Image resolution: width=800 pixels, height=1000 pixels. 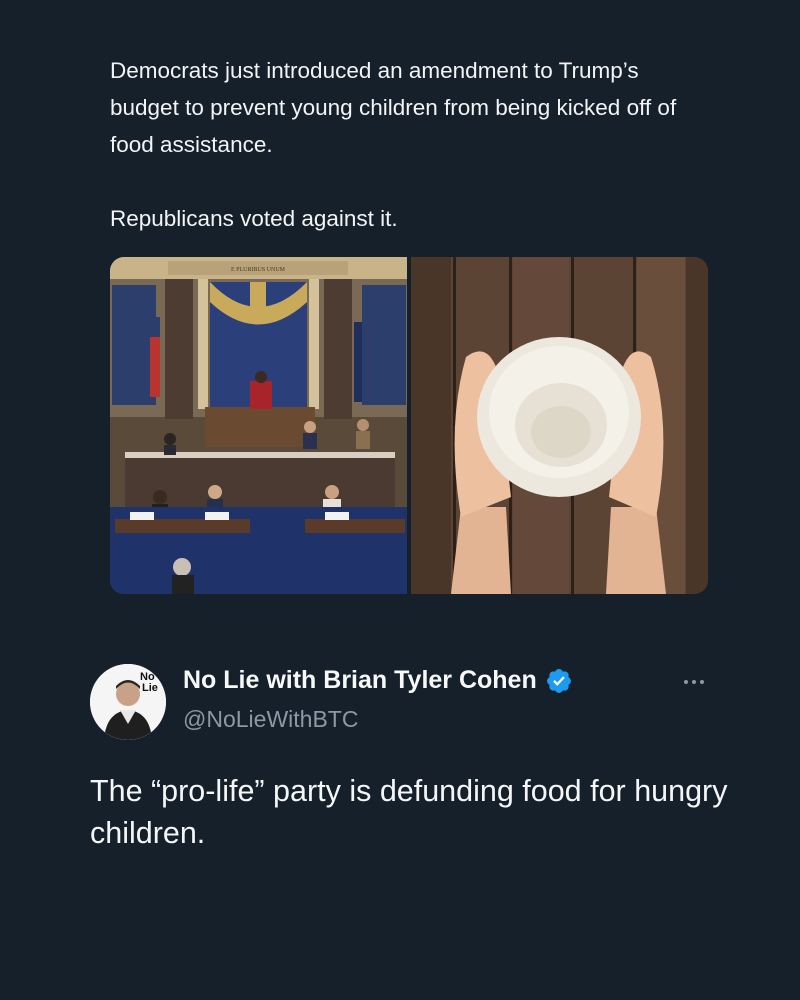 What do you see at coordinates (559, 681) in the screenshot?
I see `verified-badge-icon` at bounding box center [559, 681].